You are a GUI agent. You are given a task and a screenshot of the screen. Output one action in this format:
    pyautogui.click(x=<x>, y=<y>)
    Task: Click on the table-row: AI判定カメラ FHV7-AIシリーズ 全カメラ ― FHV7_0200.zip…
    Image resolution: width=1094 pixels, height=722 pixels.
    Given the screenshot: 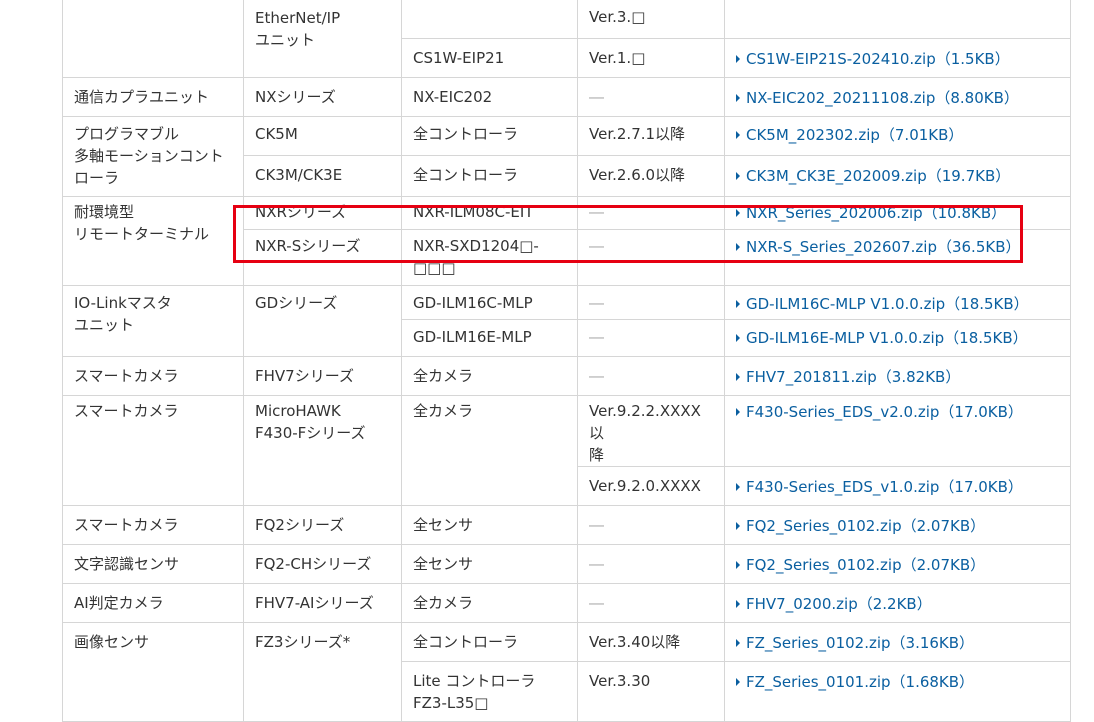 What is the action you would take?
    pyautogui.click(x=566, y=603)
    